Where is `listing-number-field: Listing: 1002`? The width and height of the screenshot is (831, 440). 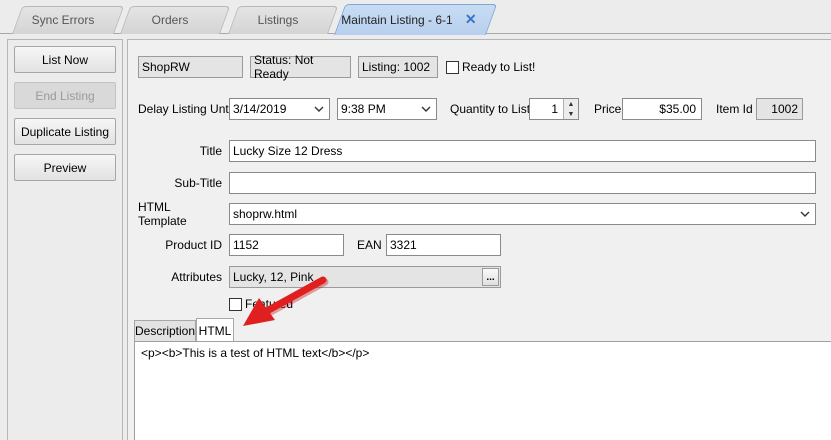
listing-number-field: Listing: 1002 is located at coordinates (398, 67).